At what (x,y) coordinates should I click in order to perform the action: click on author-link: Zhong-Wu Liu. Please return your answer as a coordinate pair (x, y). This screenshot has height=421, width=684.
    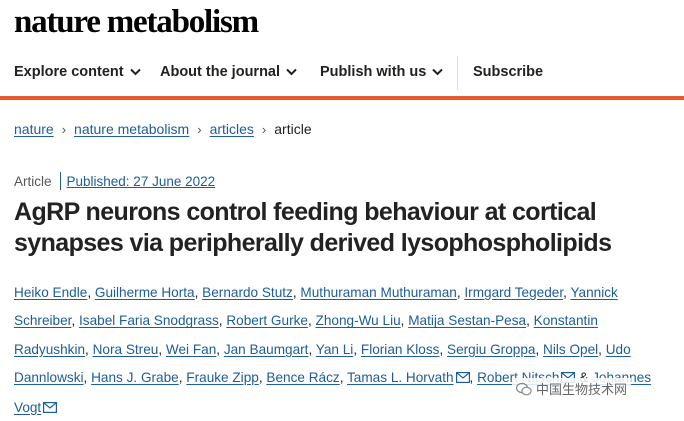
    Looking at the image, I should click on (358, 320).